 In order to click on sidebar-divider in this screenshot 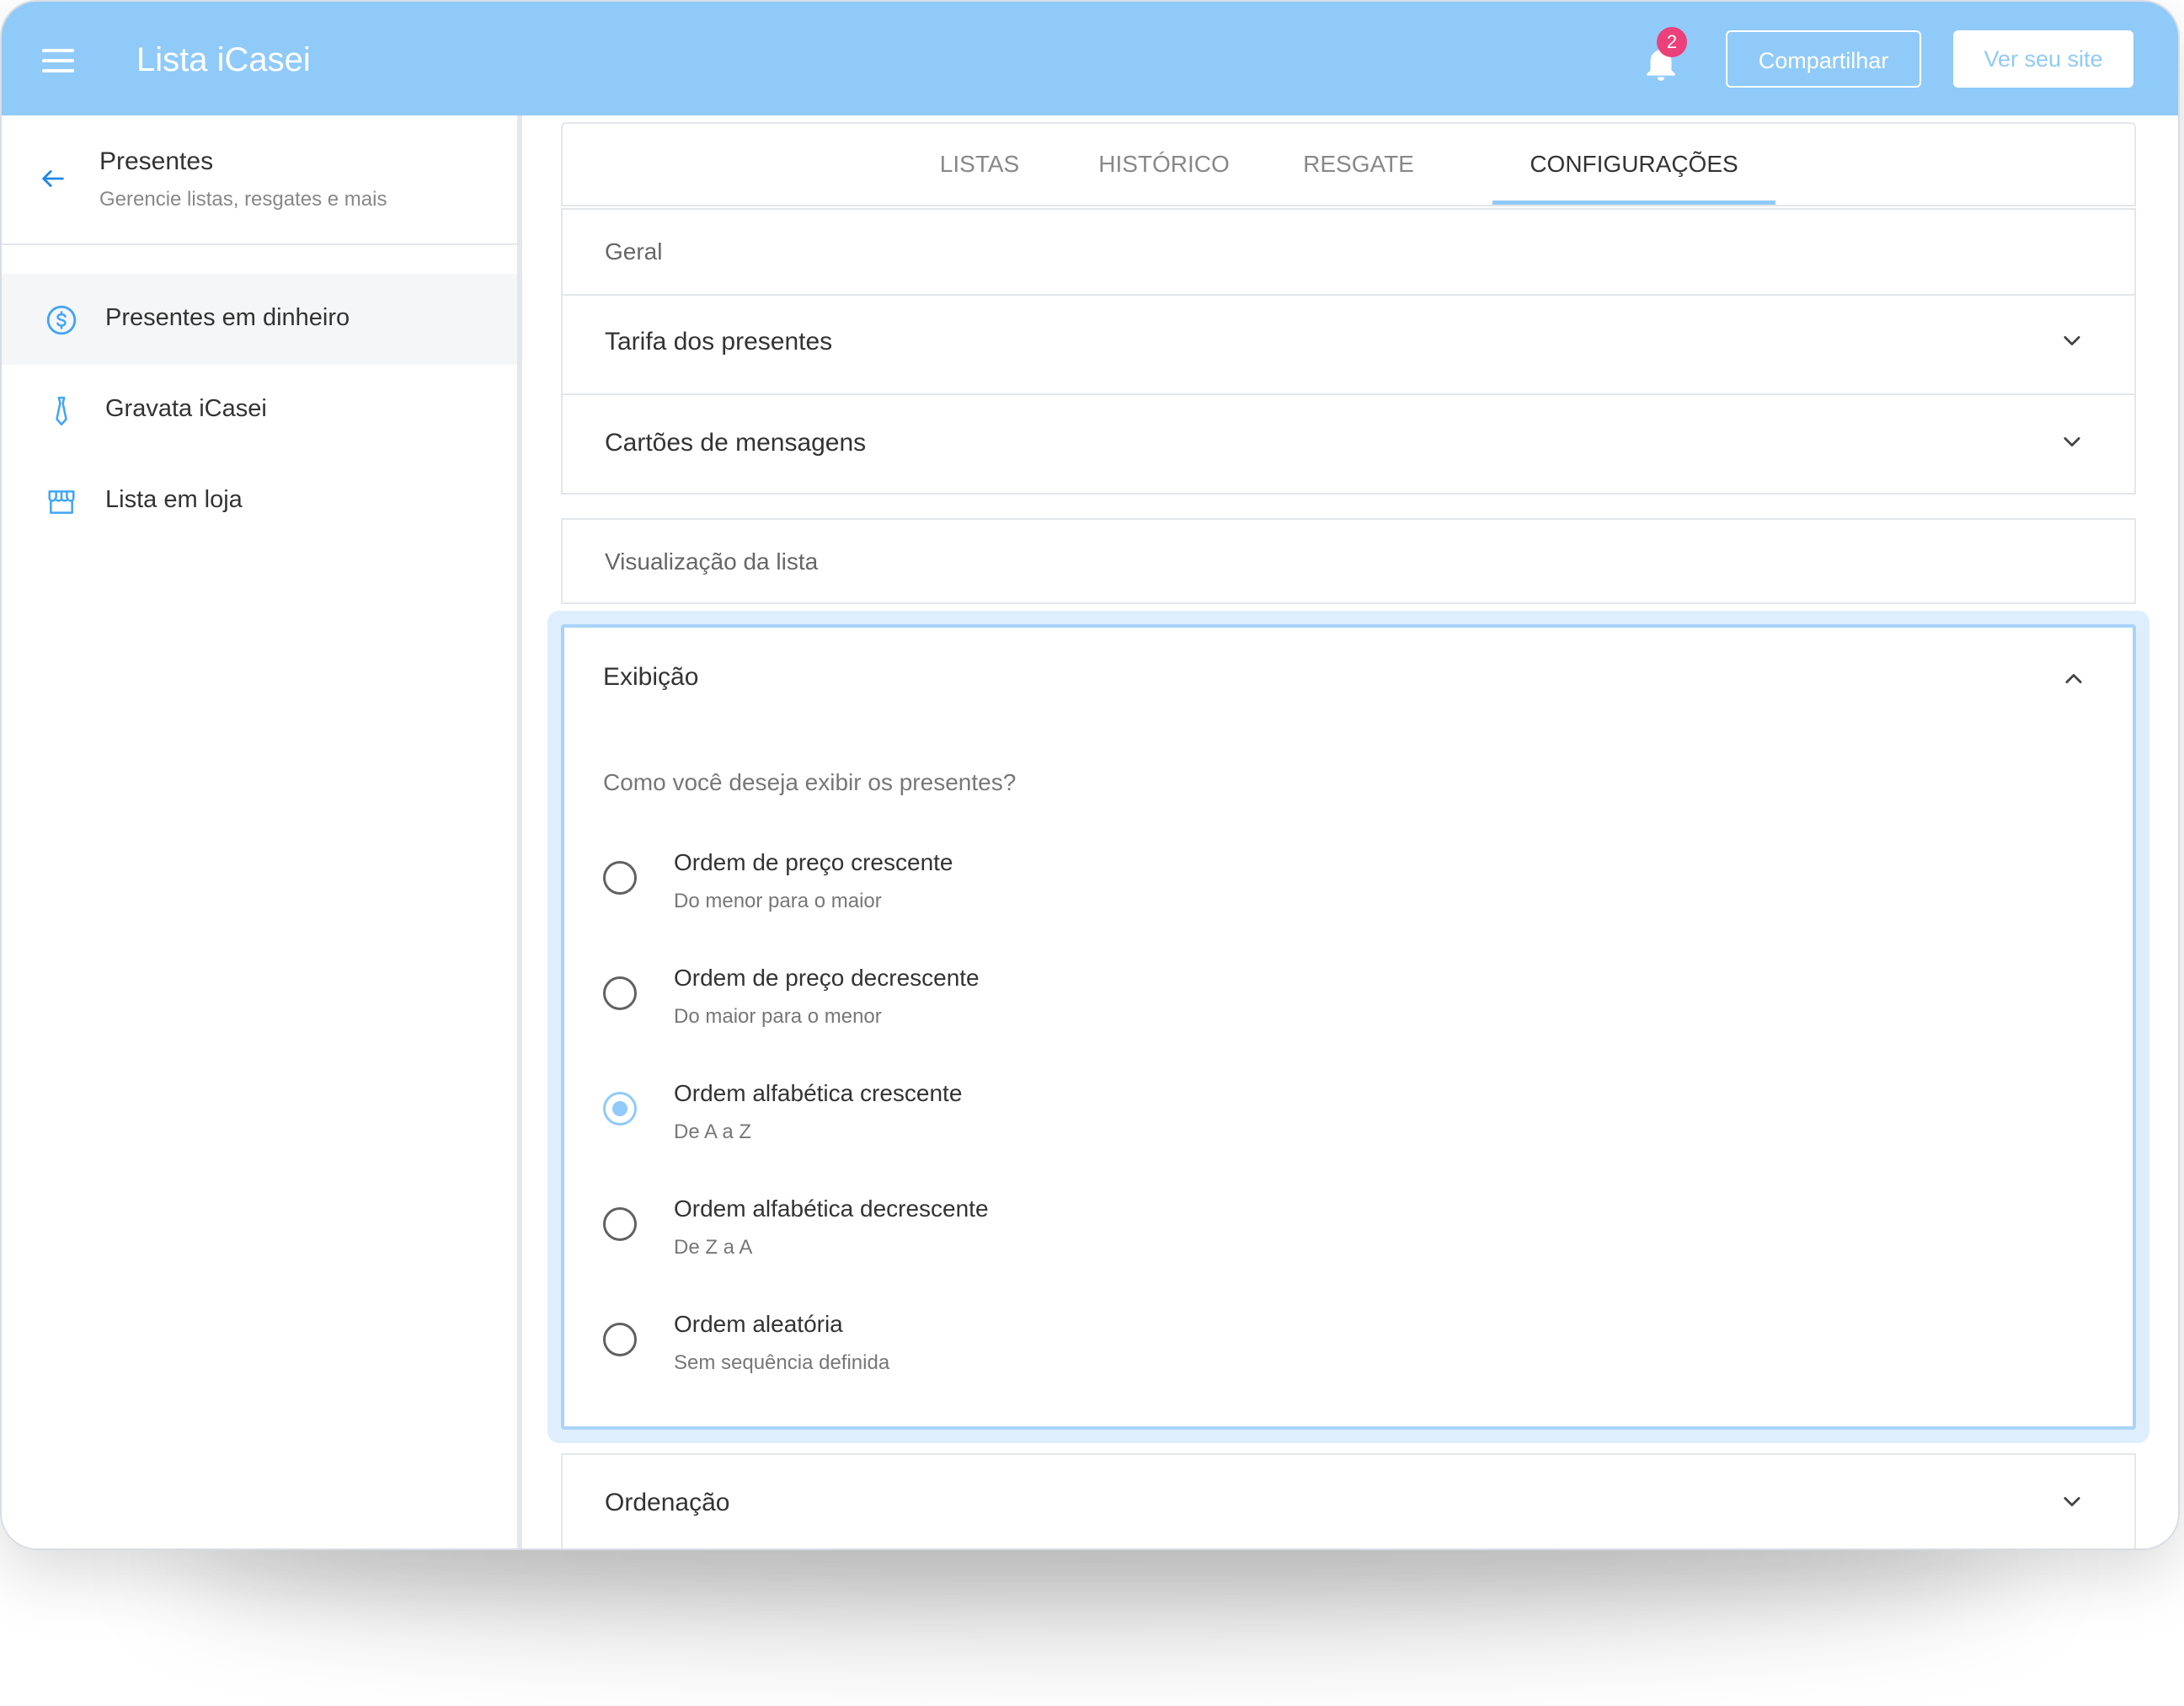, I will do `click(259, 244)`.